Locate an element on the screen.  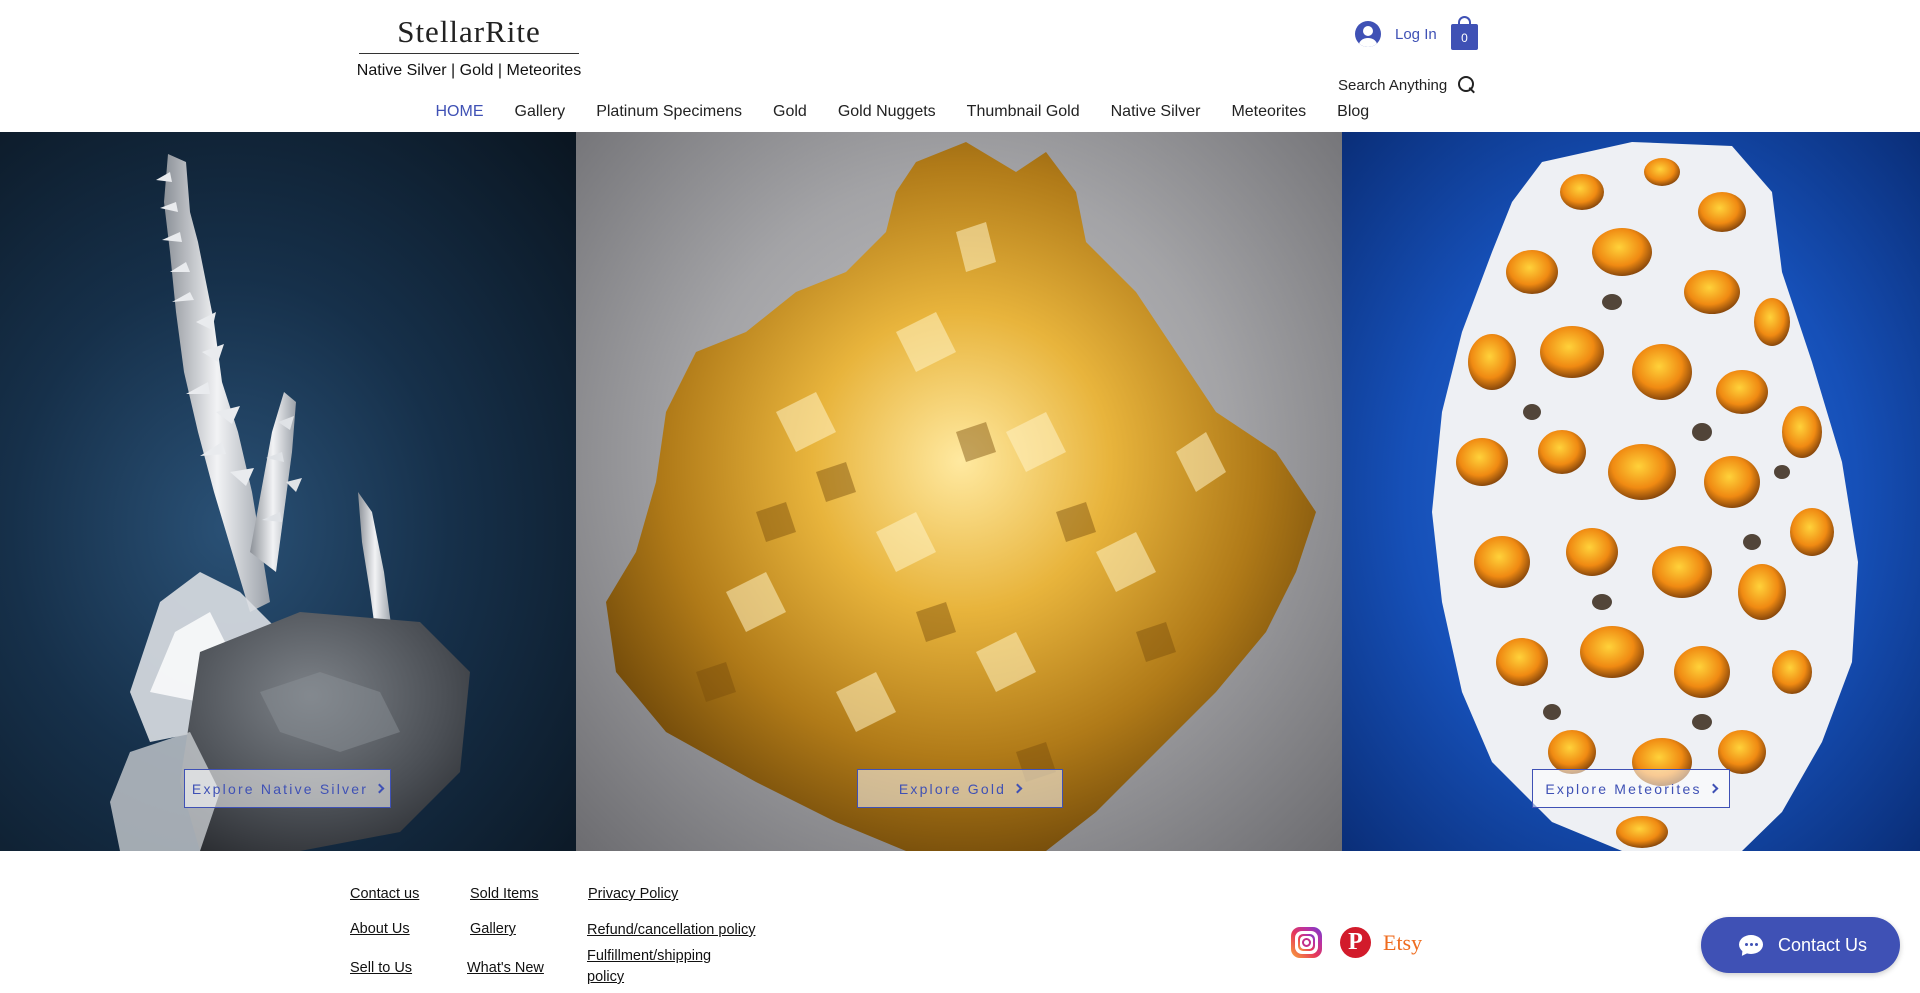
nav-item-gallery: Gallery is located at coordinates (540, 112).